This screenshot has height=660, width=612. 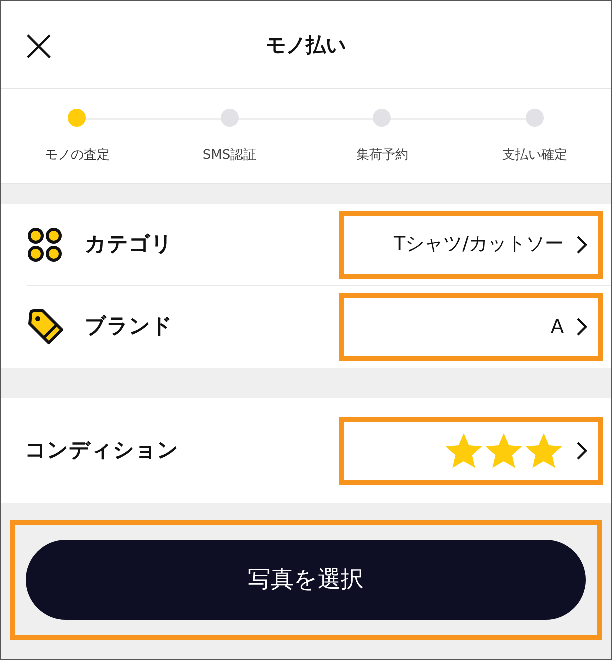 I want to click on close-button: ×, so click(x=39, y=45).